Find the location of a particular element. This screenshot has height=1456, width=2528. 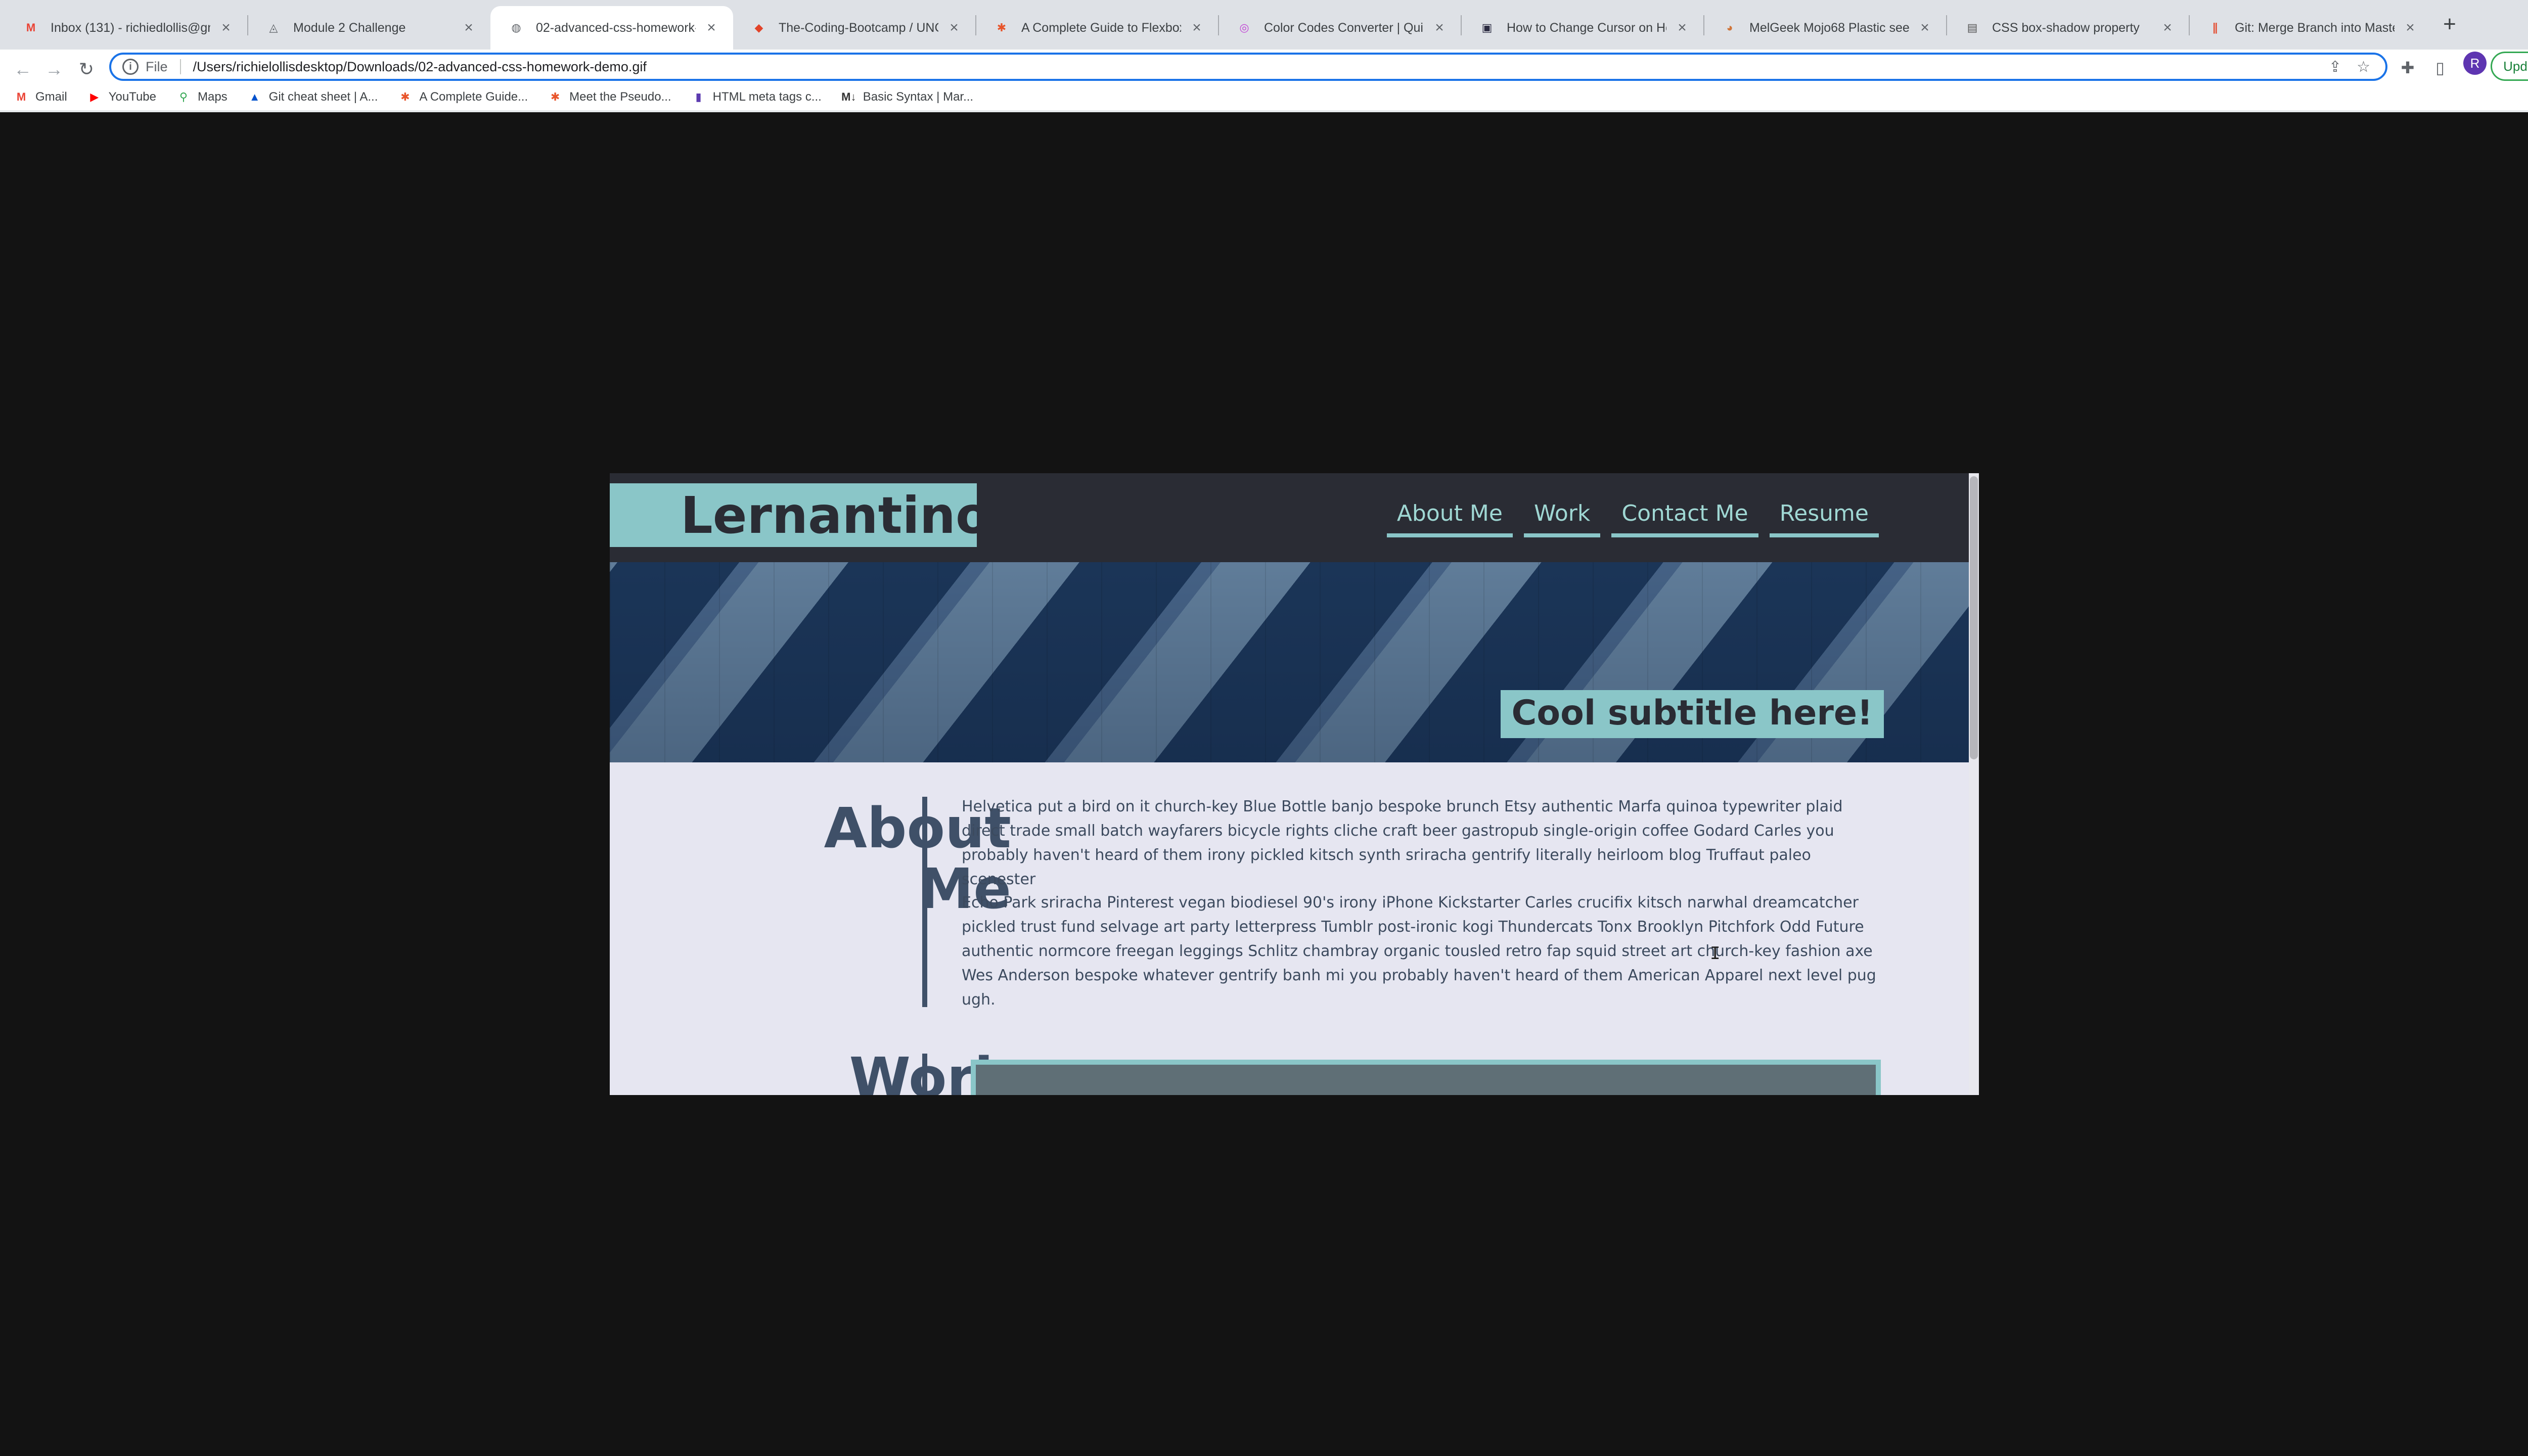

about-heading-line1: About is located at coordinates (918, 828).